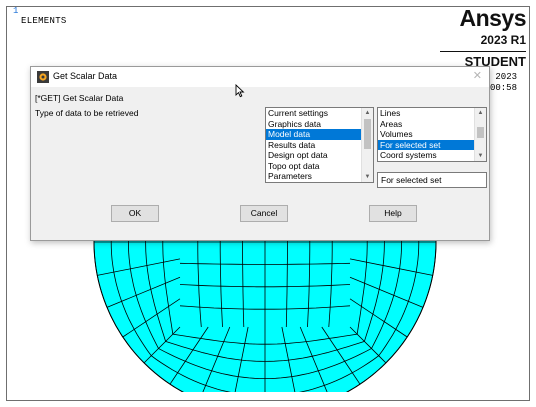 The height and width of the screenshot is (407, 536). Describe the element at coordinates (432, 180) in the screenshot. I see `selection-field: For selected set` at that location.